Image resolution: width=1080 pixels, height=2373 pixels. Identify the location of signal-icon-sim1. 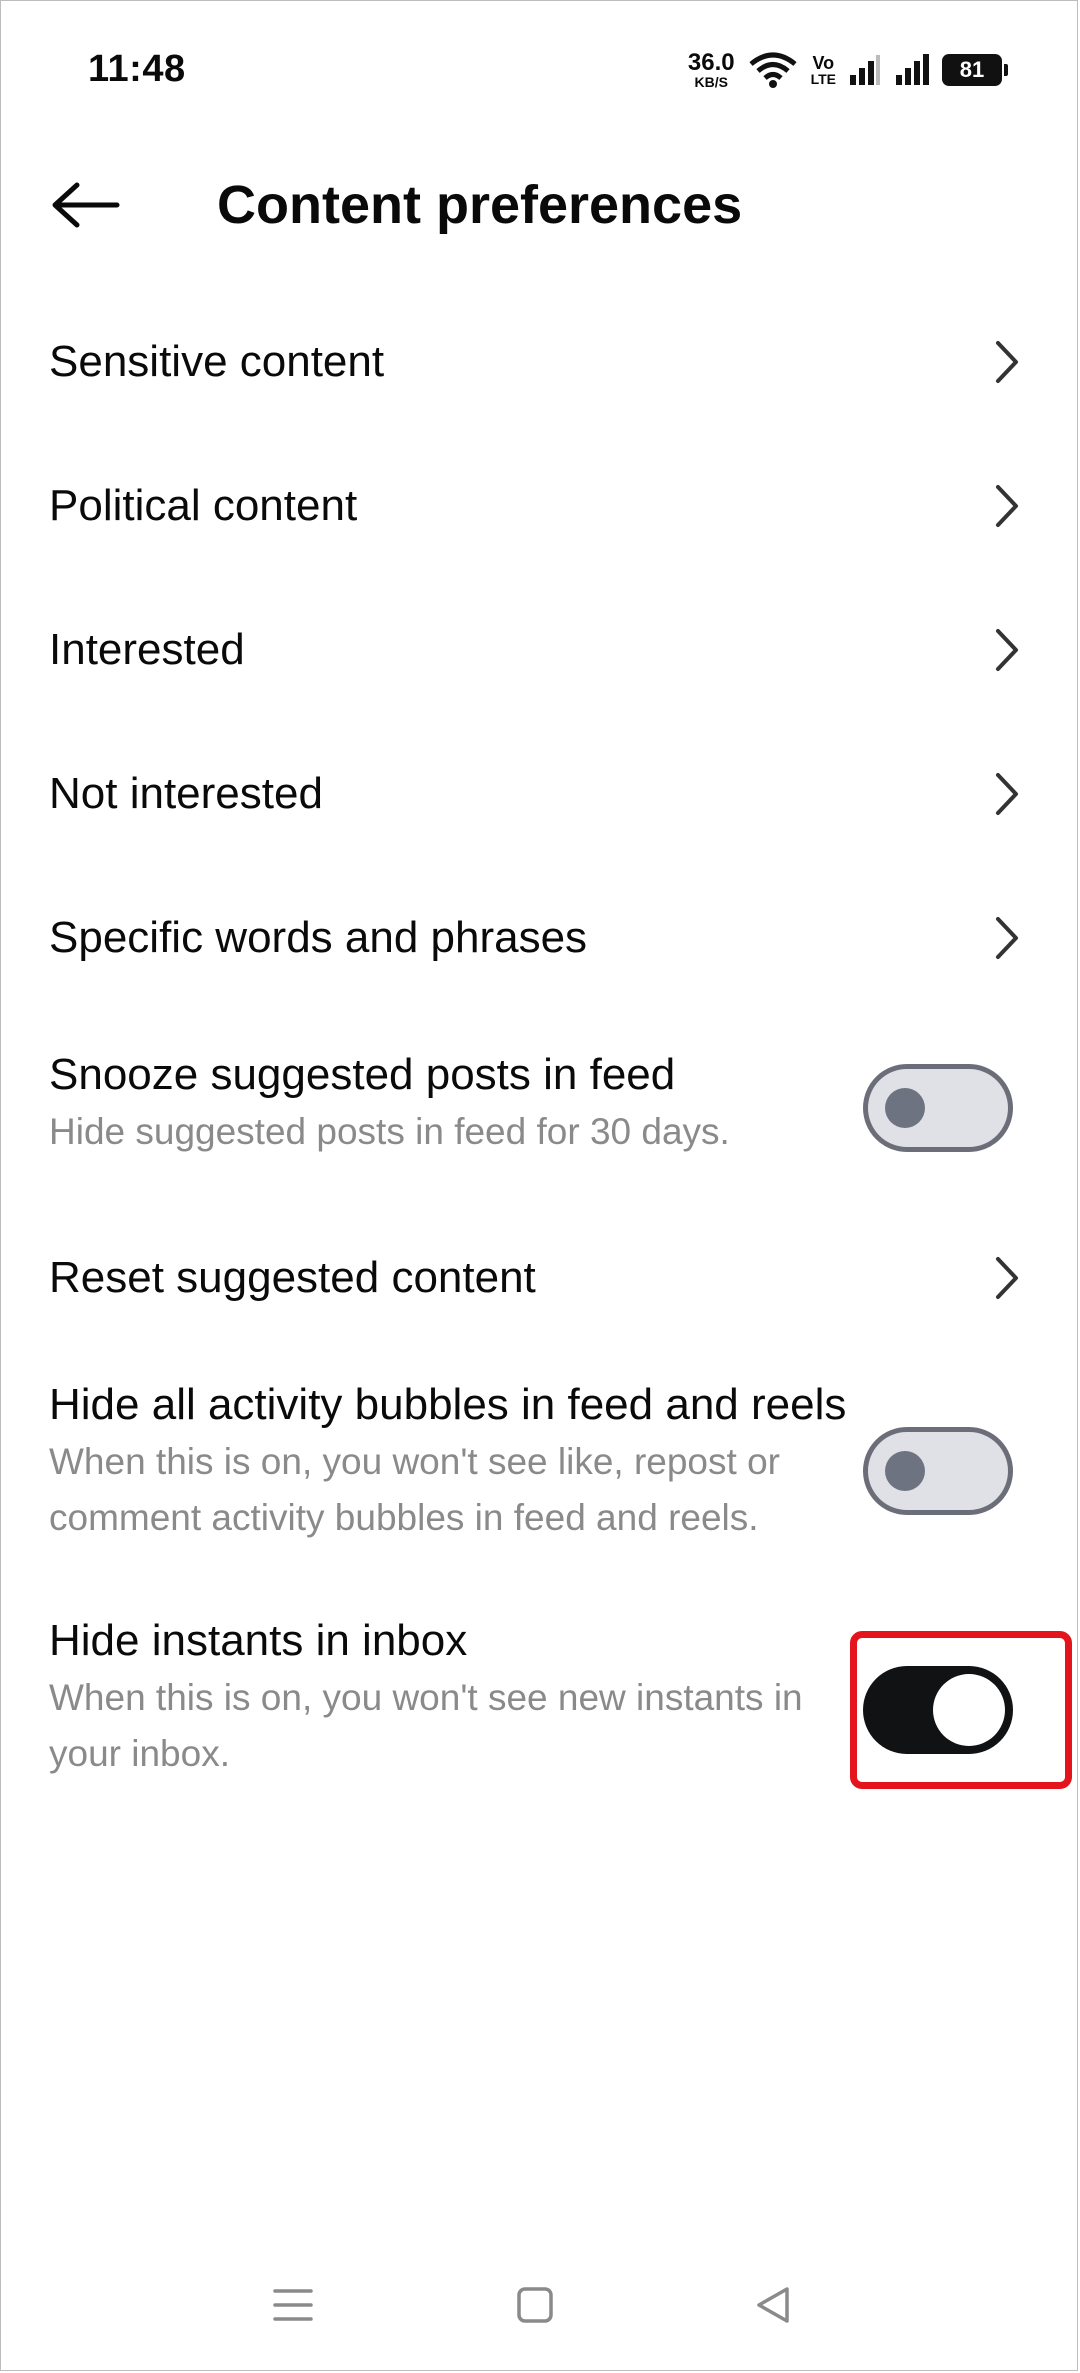
(865, 70).